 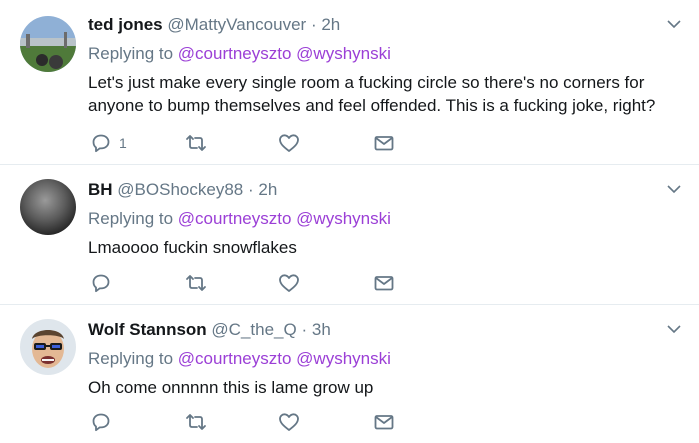 I want to click on tweet-header: Wolf Stannson @C_the_Q · 3h, so click(x=209, y=330).